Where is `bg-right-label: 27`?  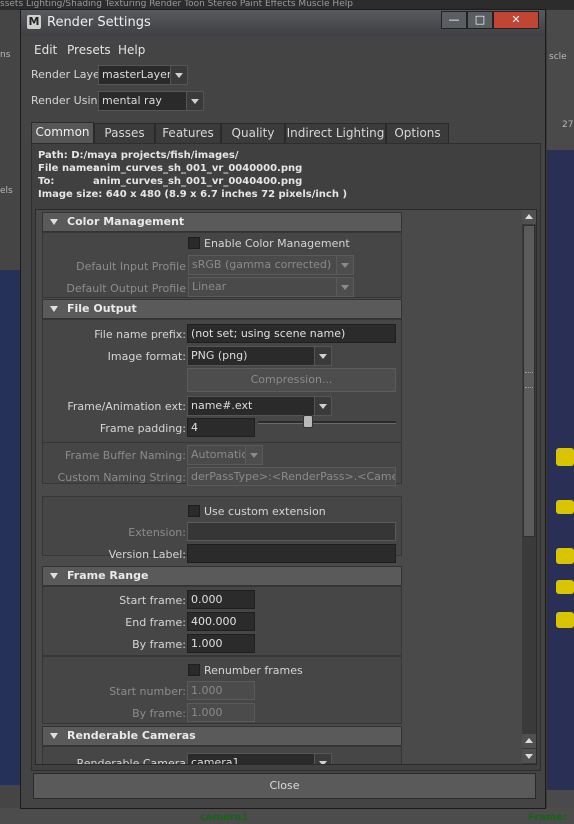 bg-right-label: 27 is located at coordinates (568, 125).